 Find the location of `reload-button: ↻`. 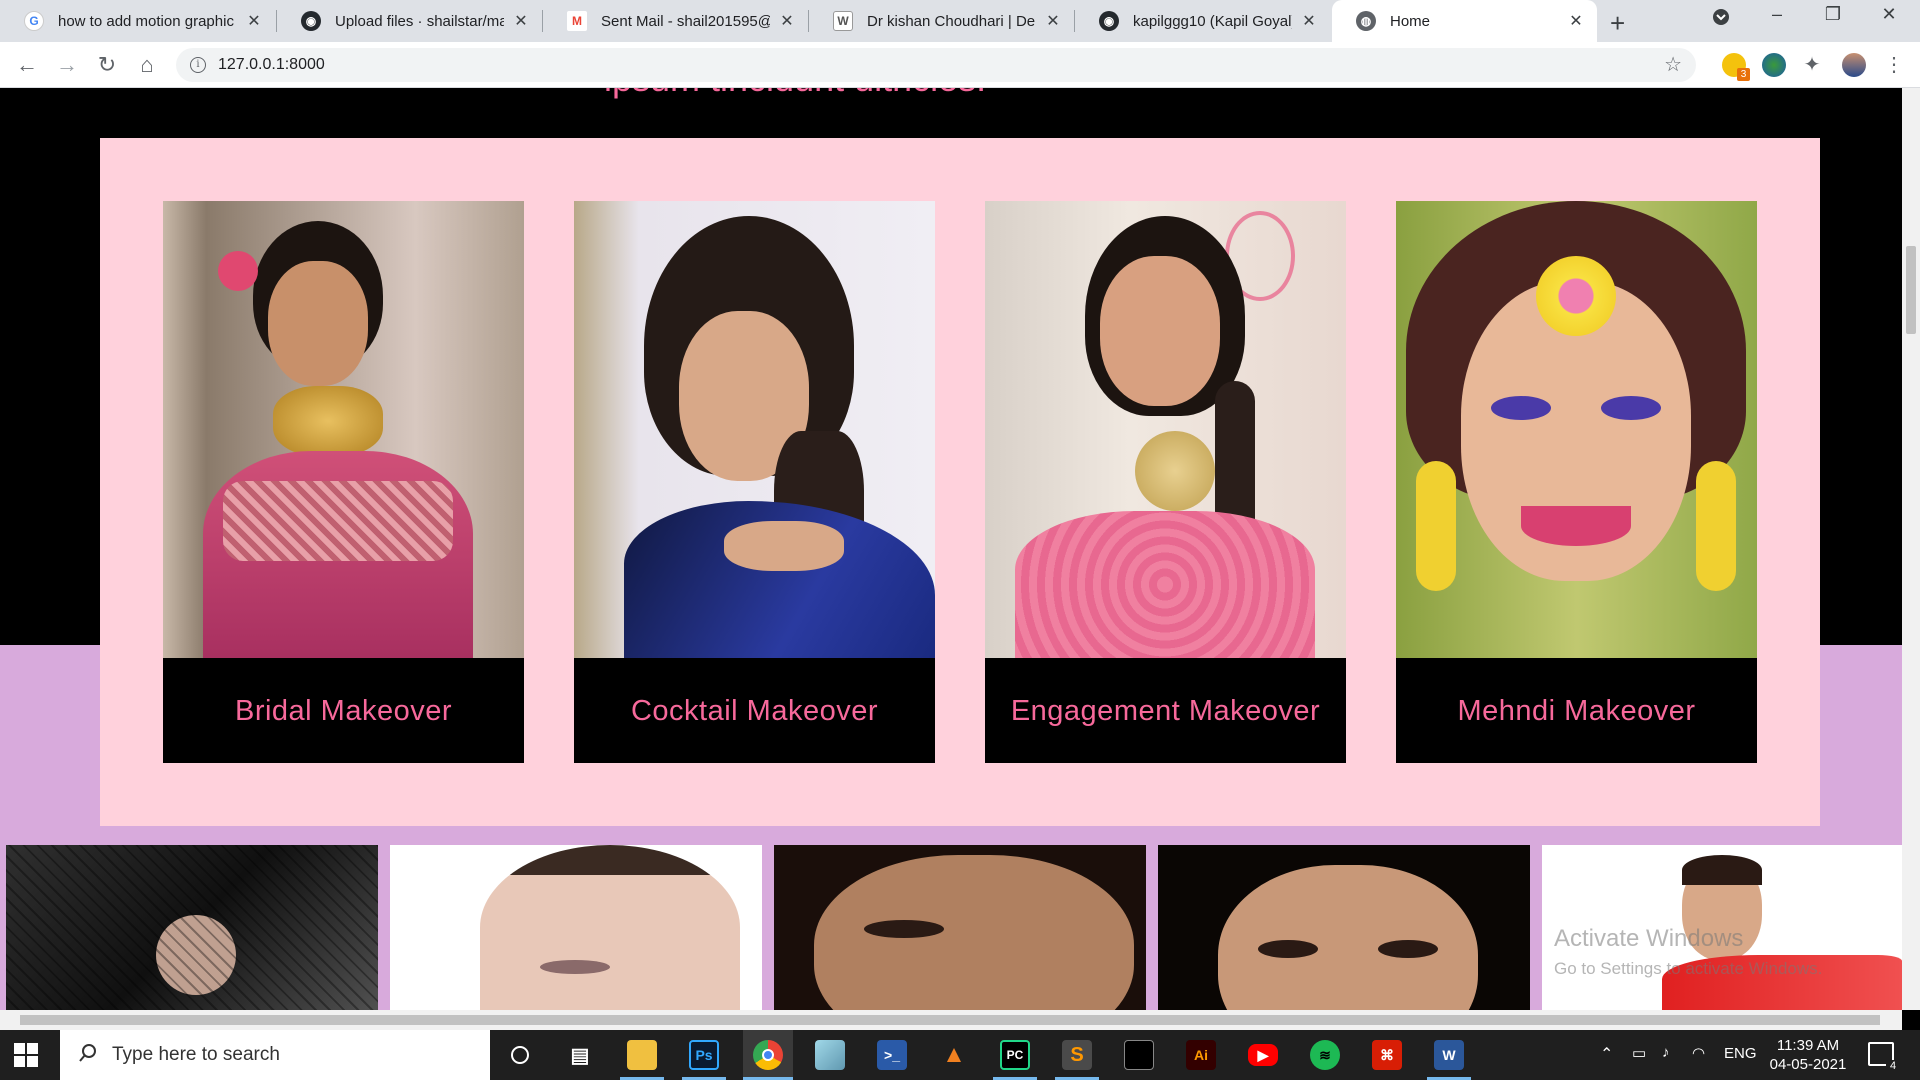

reload-button: ↻ is located at coordinates (107, 65).